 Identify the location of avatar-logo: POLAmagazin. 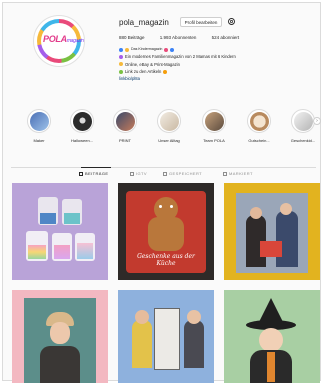
(63, 39).